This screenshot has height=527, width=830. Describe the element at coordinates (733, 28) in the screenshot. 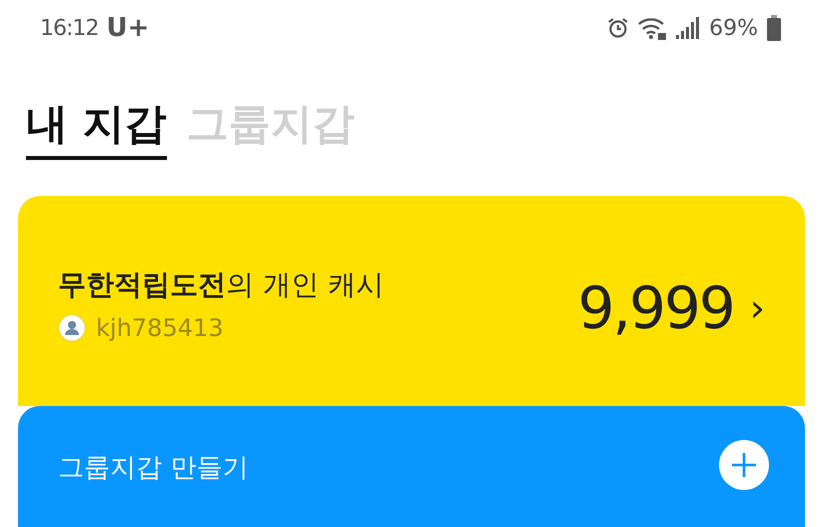

I see `battery-percent: 69%` at that location.